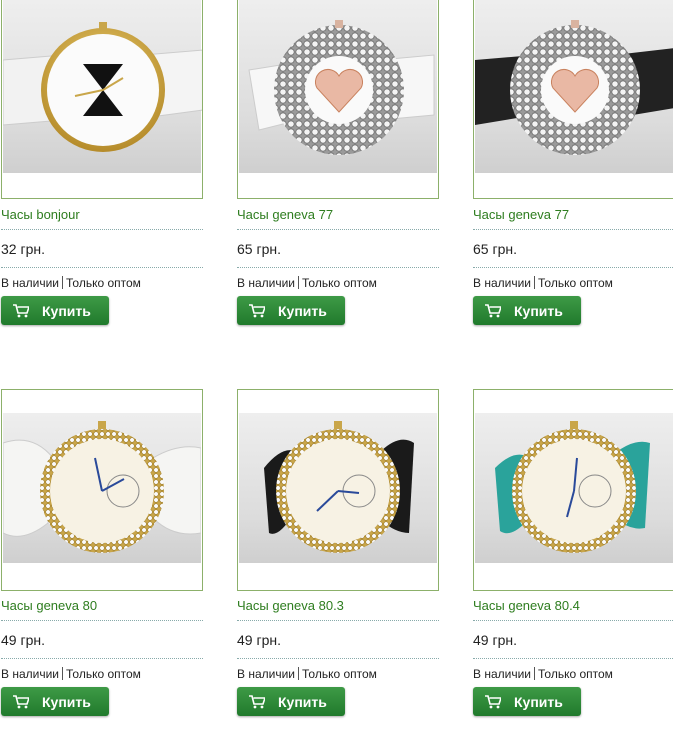 The image size is (673, 743). I want to click on product-title: Часы geneva 80, so click(102, 609).